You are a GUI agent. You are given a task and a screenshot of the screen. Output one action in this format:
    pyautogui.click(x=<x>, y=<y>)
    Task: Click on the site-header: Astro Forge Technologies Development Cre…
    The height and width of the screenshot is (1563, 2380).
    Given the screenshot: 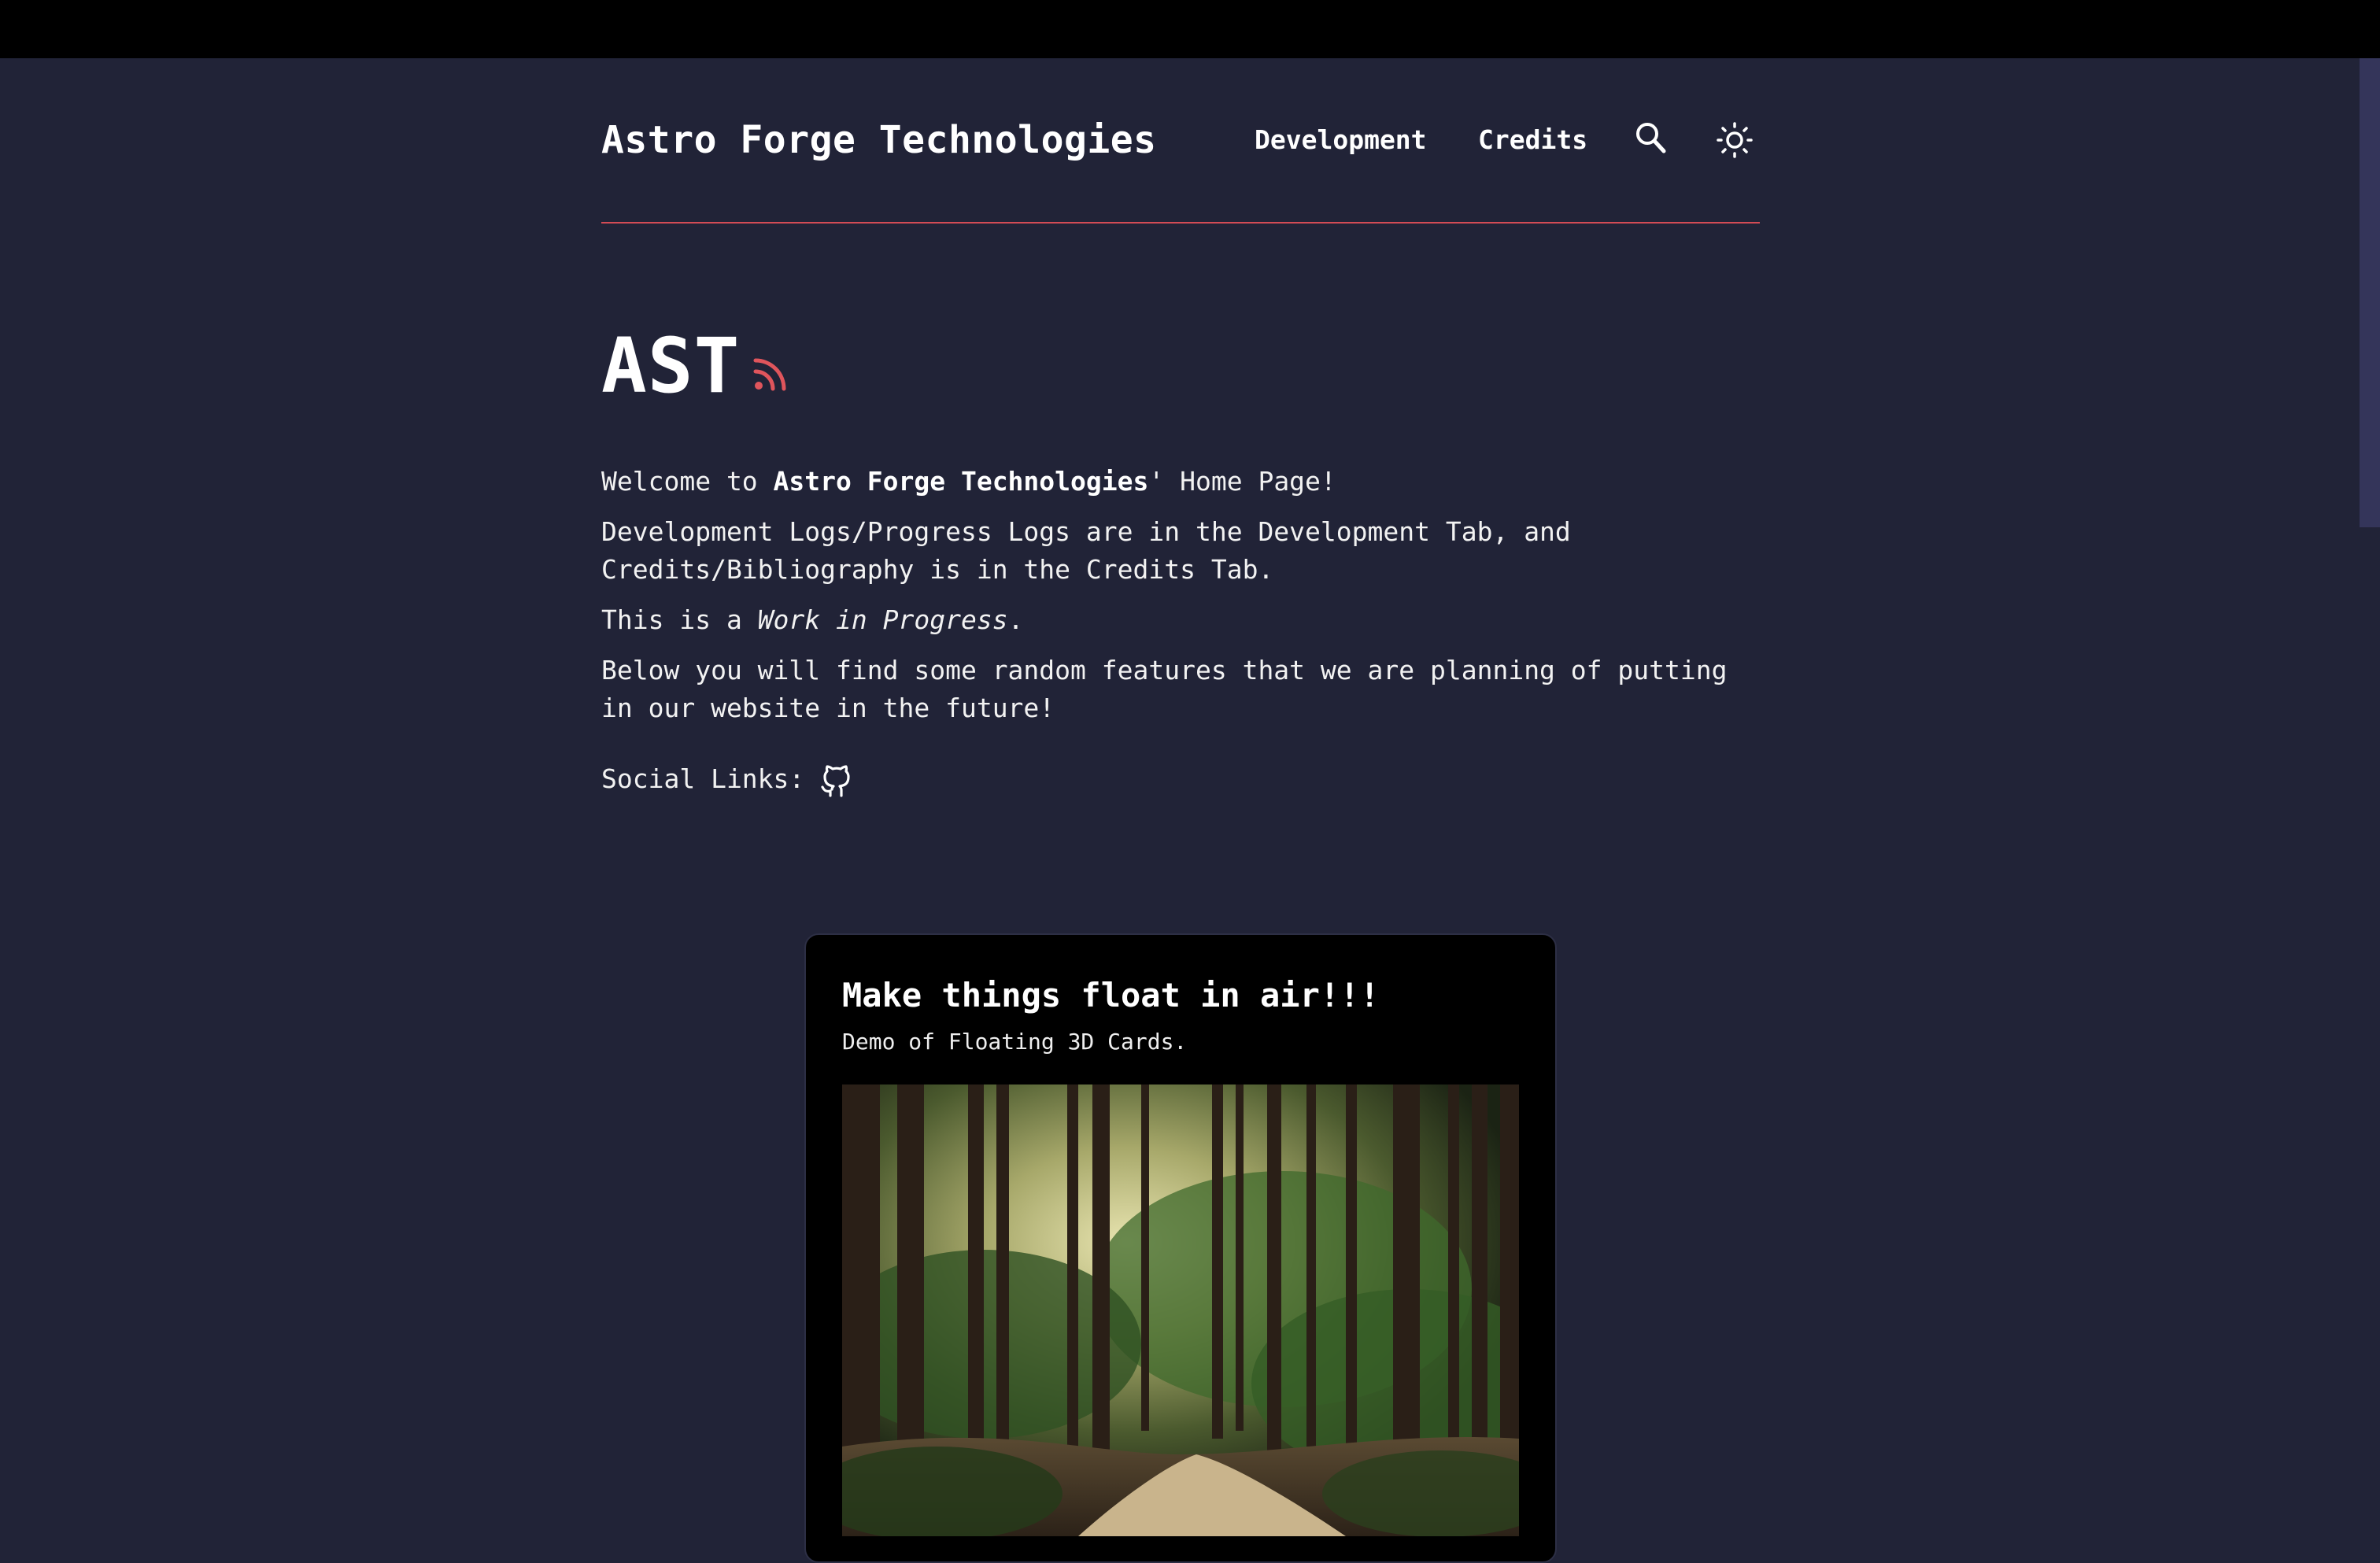 What is the action you would take?
    pyautogui.click(x=1180, y=142)
    